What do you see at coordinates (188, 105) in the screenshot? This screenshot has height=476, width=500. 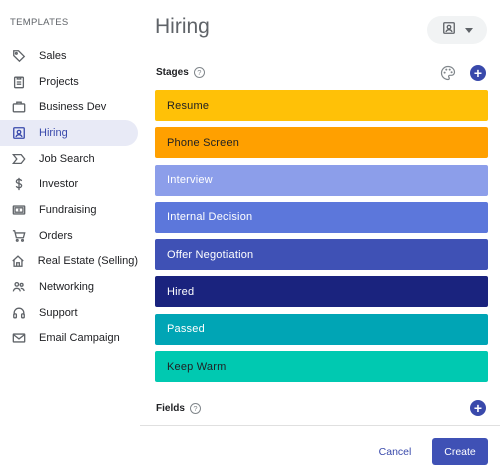 I see `stage-label: Resume` at bounding box center [188, 105].